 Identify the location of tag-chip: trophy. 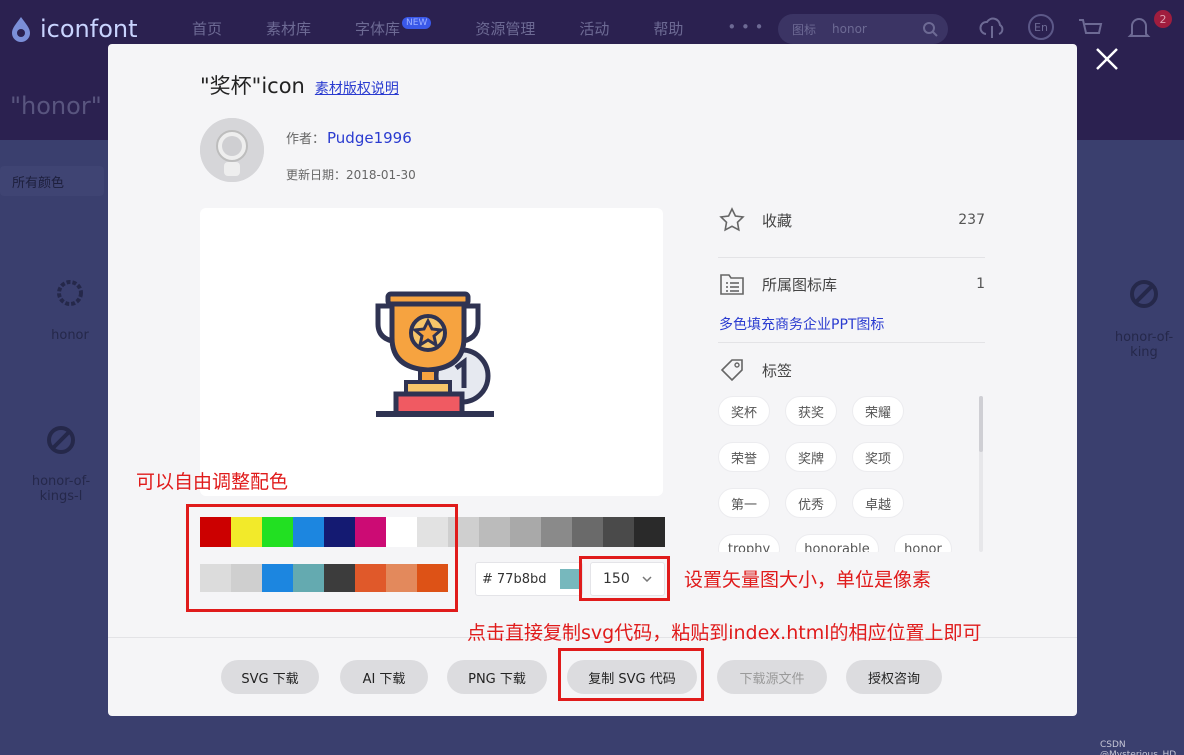
(749, 543).